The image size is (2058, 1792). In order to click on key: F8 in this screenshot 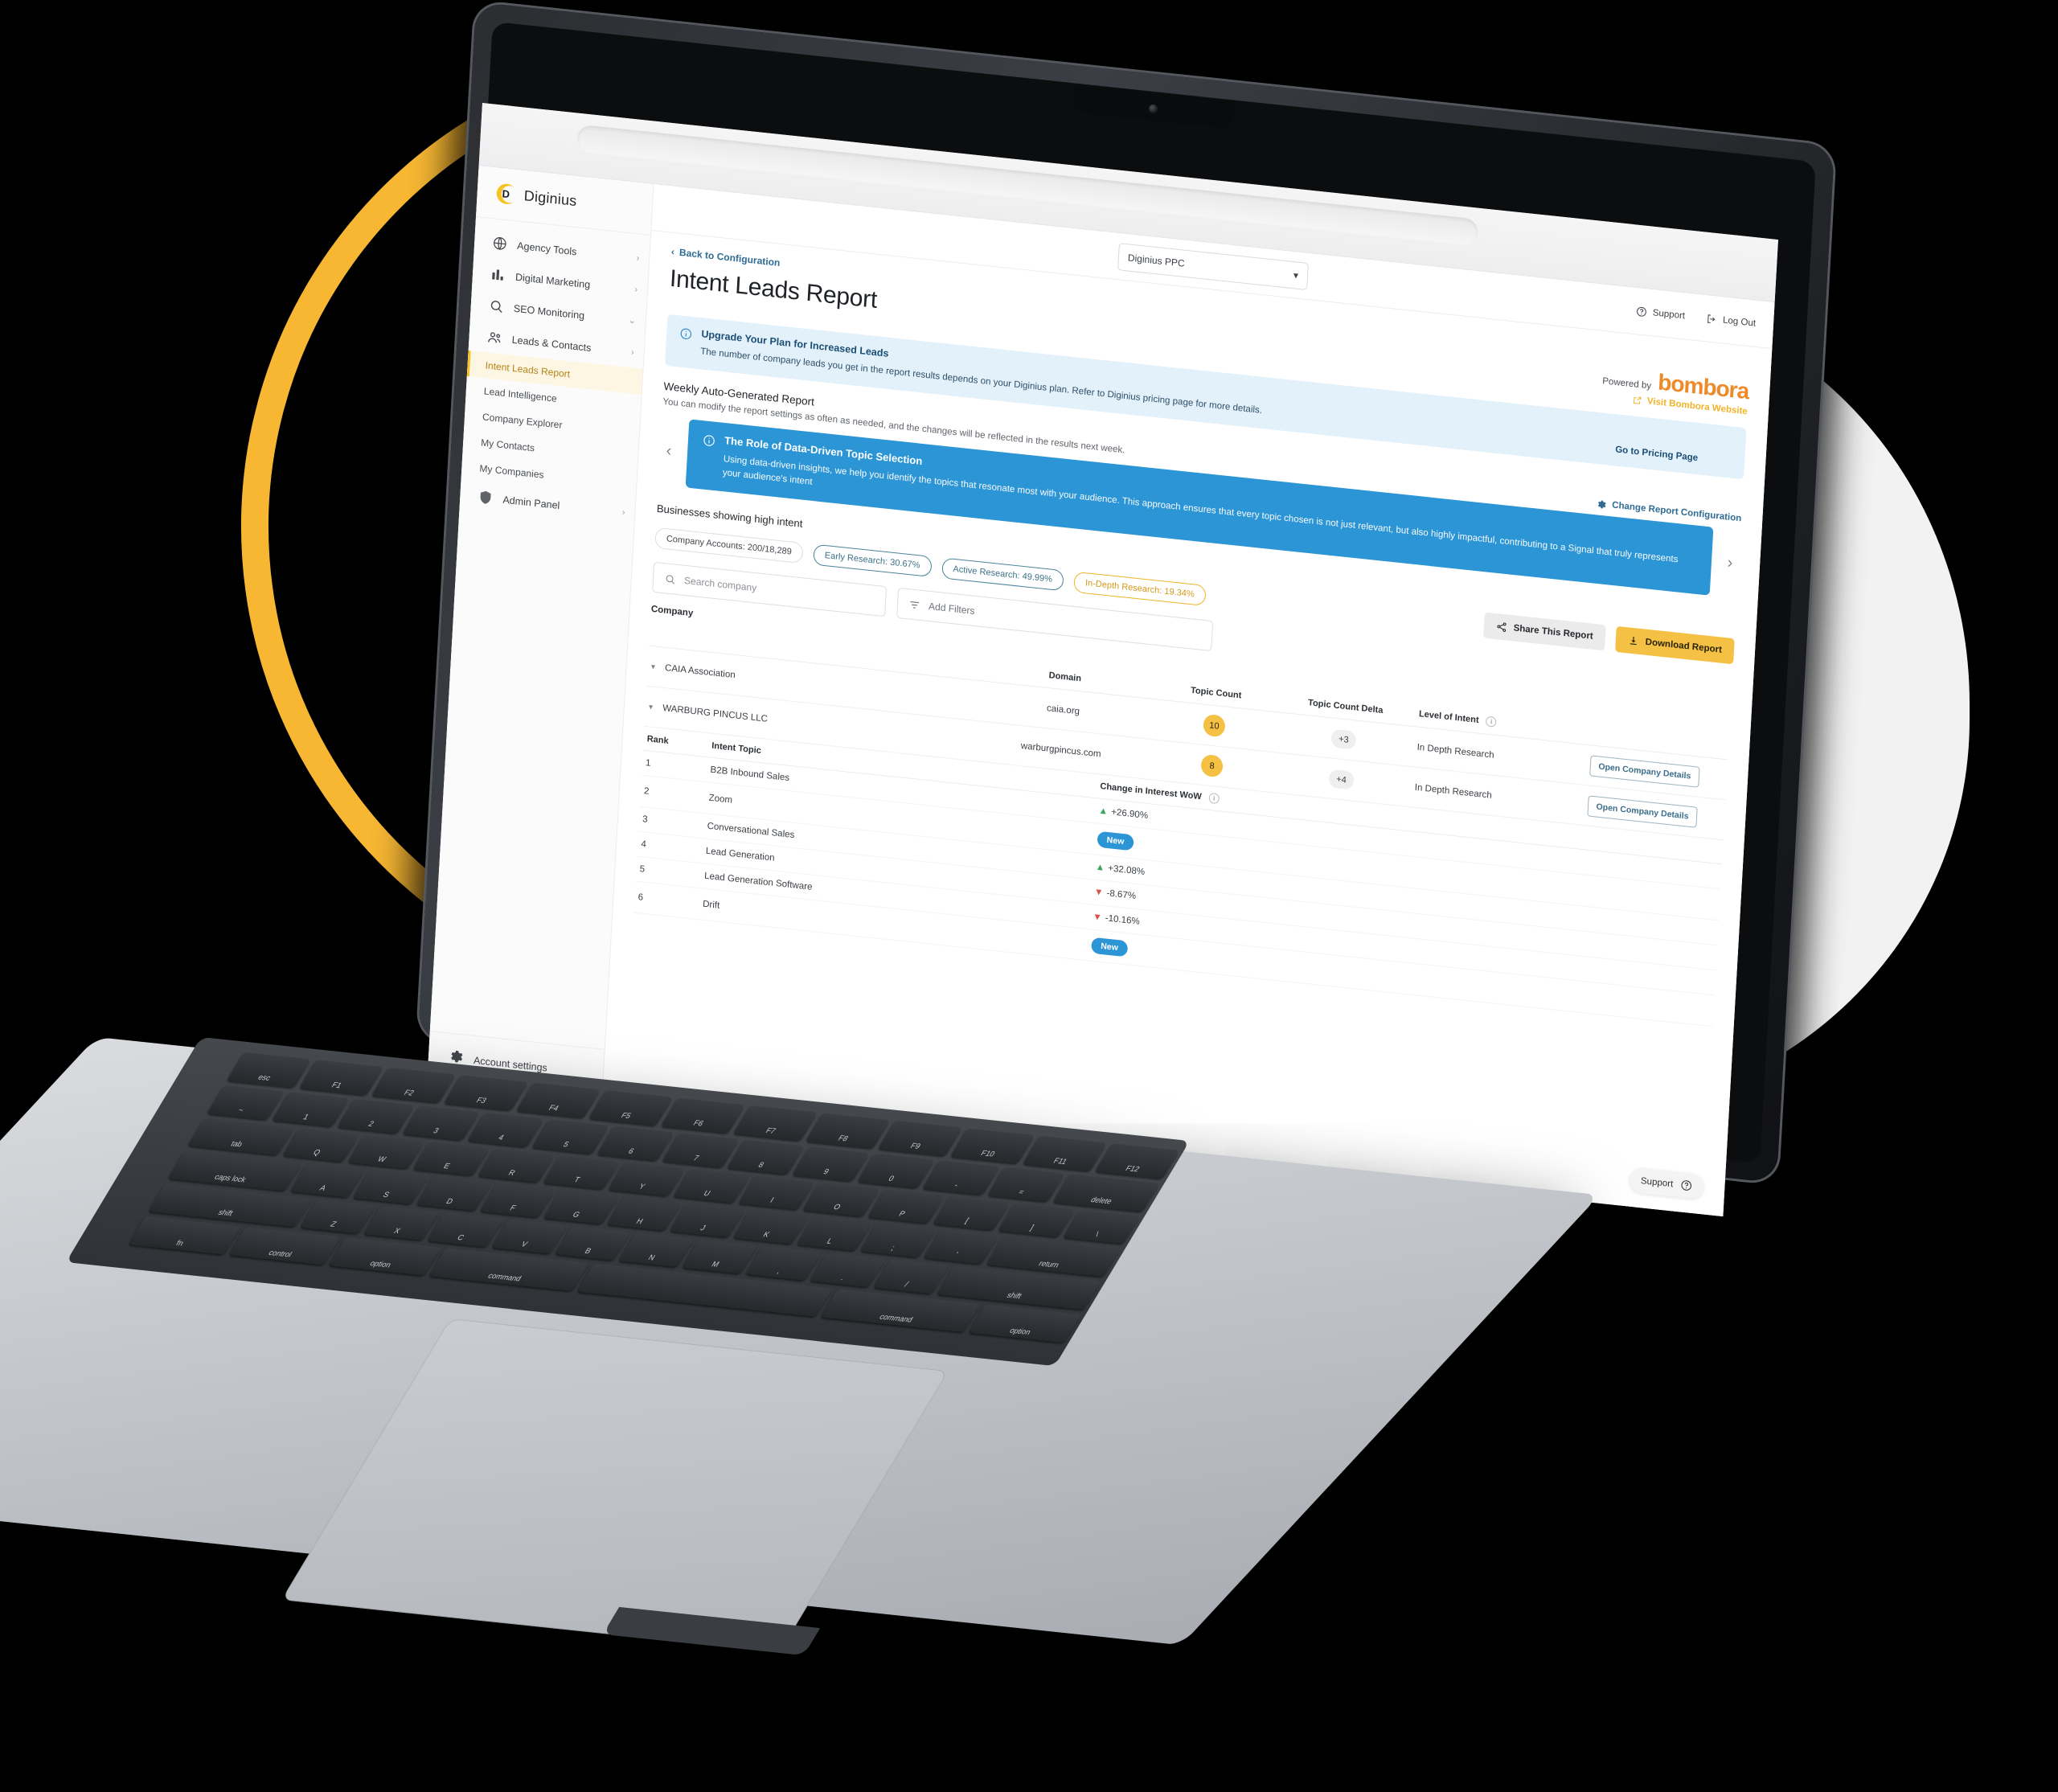, I will do `click(848, 1131)`.